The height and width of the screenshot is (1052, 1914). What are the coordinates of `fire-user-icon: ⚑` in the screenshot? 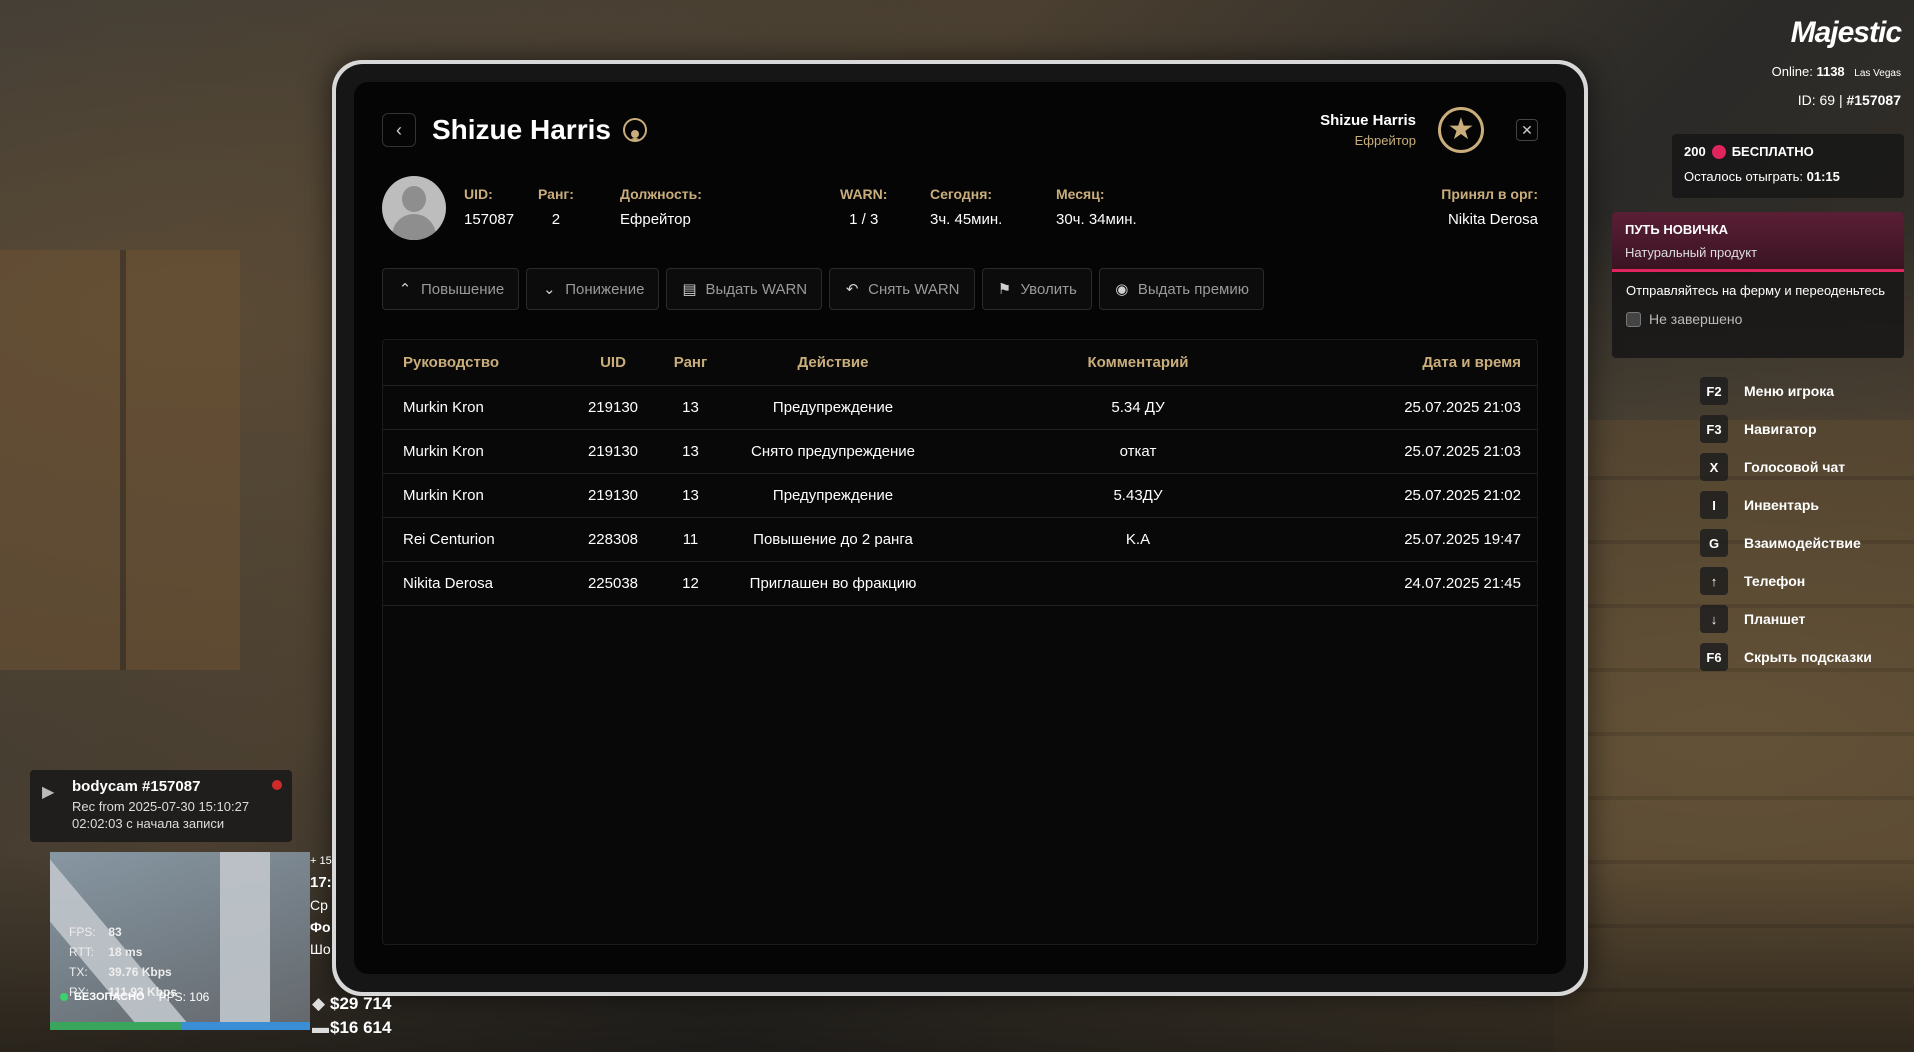 It's located at (1004, 289).